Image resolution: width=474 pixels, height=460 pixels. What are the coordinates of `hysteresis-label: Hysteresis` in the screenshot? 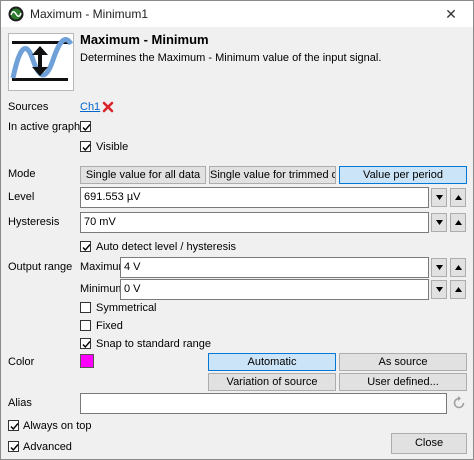 It's located at (34, 222).